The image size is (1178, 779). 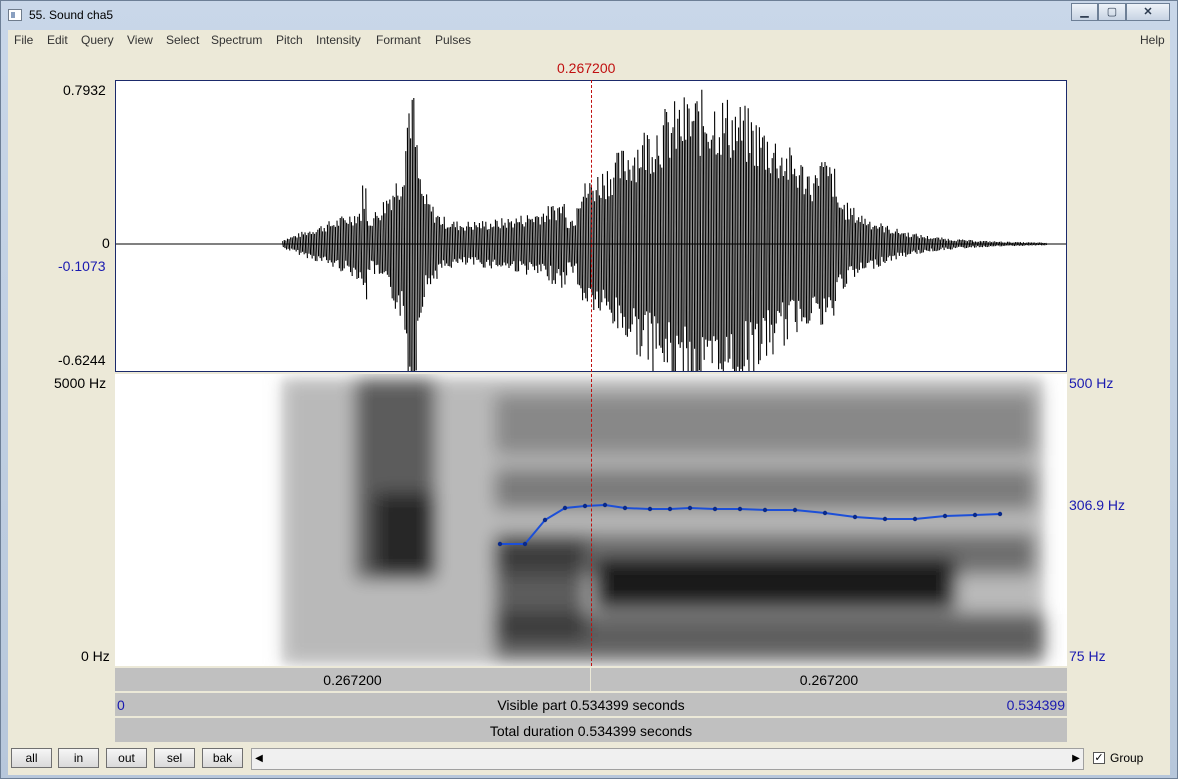 What do you see at coordinates (140, 40) in the screenshot?
I see `menu-view: View` at bounding box center [140, 40].